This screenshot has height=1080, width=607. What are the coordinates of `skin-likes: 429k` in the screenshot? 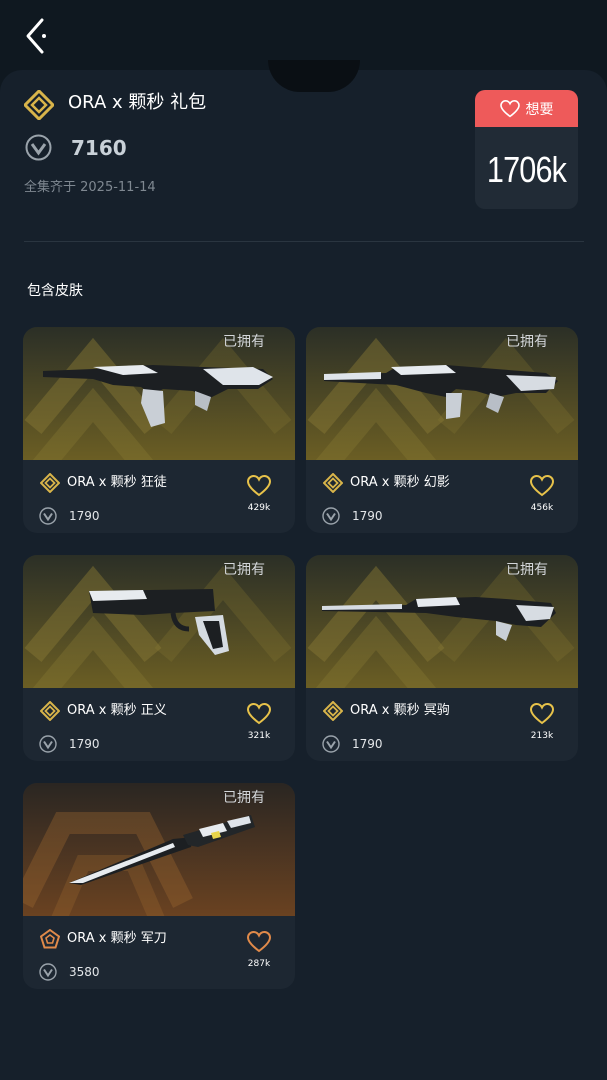 It's located at (259, 508).